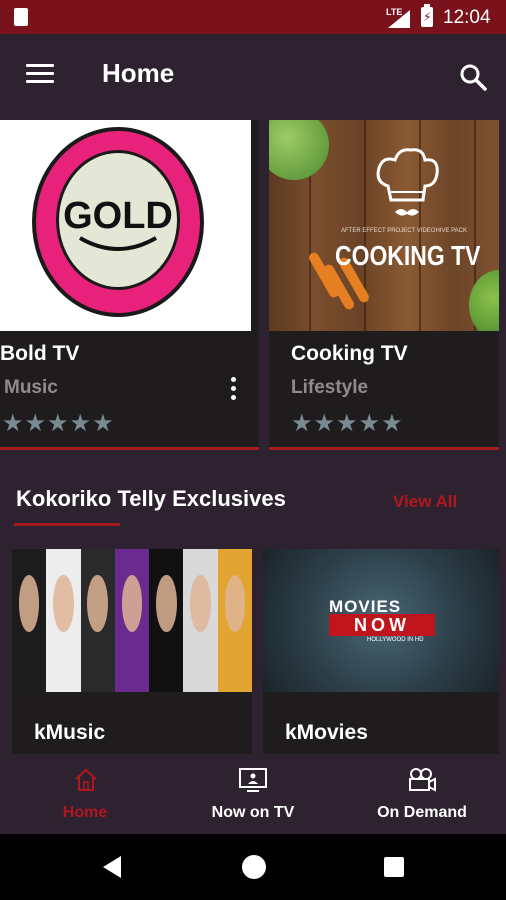 Image resolution: width=506 pixels, height=900 pixels. What do you see at coordinates (425, 502) in the screenshot?
I see `view-all-link: View All` at bounding box center [425, 502].